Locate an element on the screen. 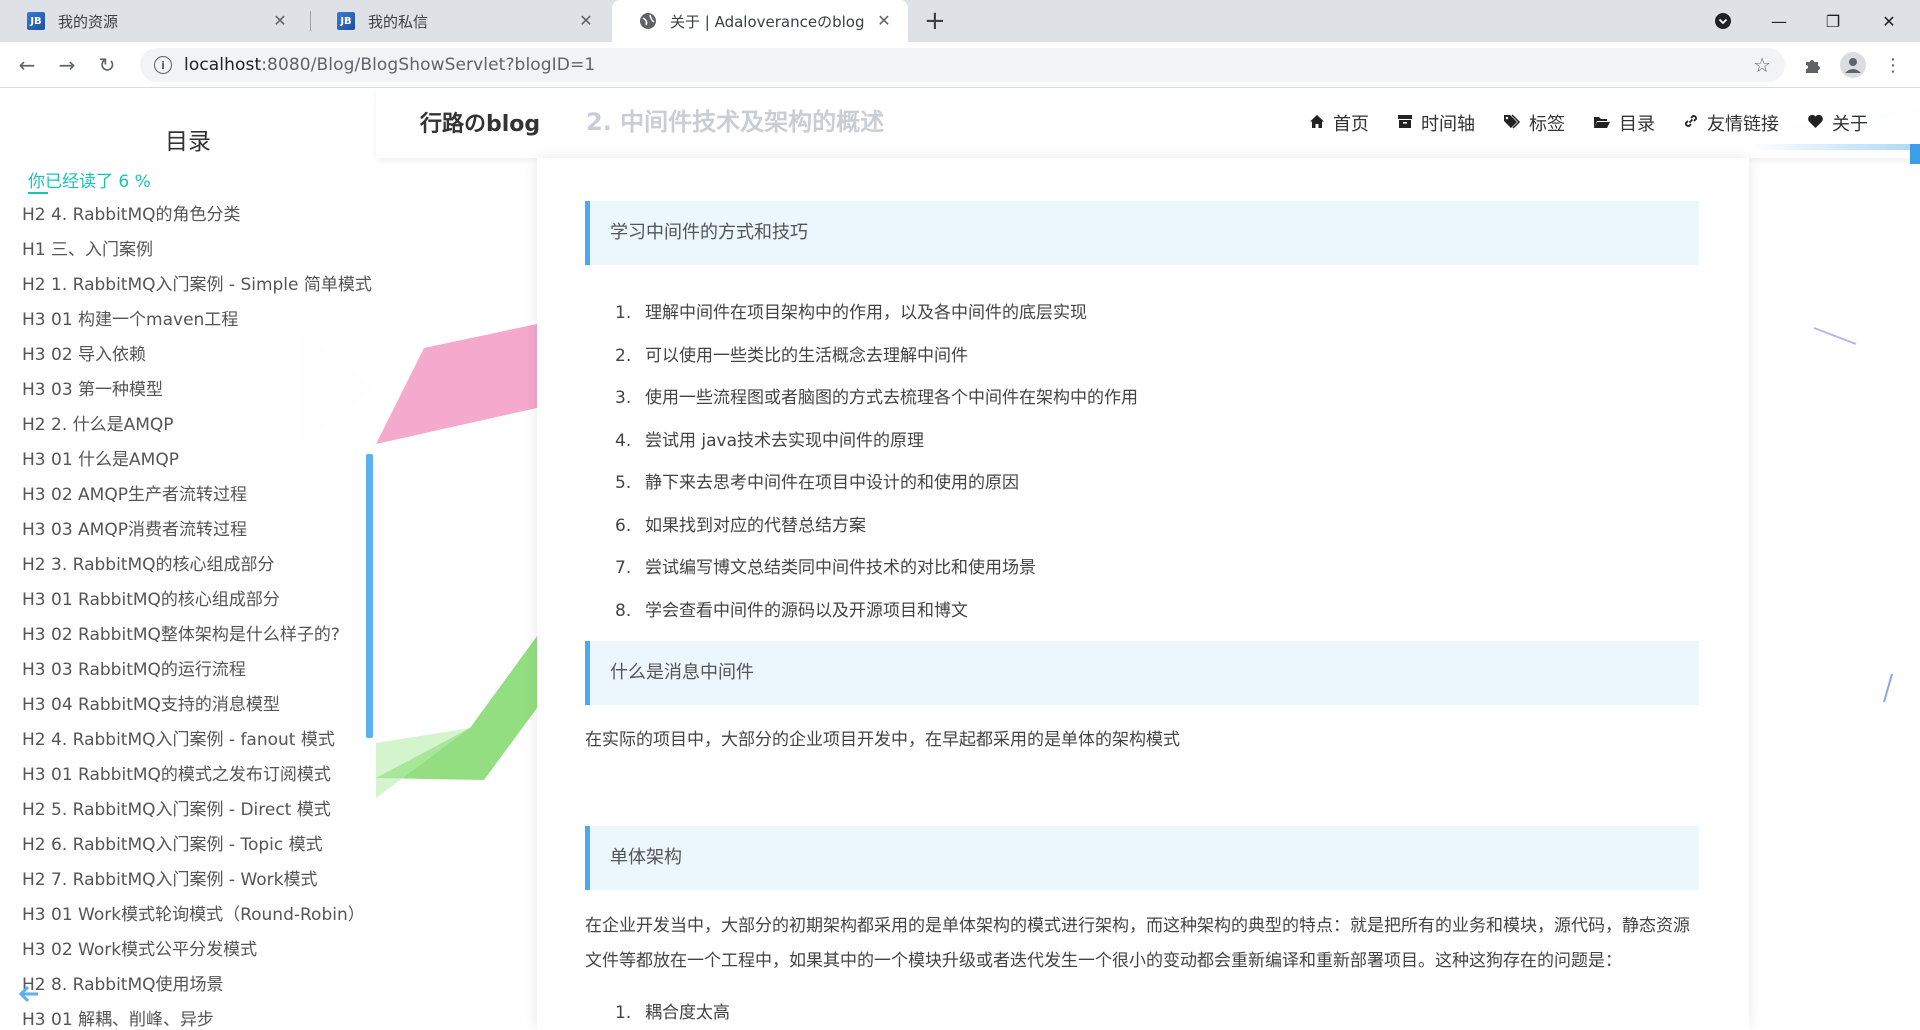 Image resolution: width=1920 pixels, height=1030 pixels. list-item-text: 理解中间件在项目架构中的作用，以及各中间件的底层实现 is located at coordinates (866, 313).